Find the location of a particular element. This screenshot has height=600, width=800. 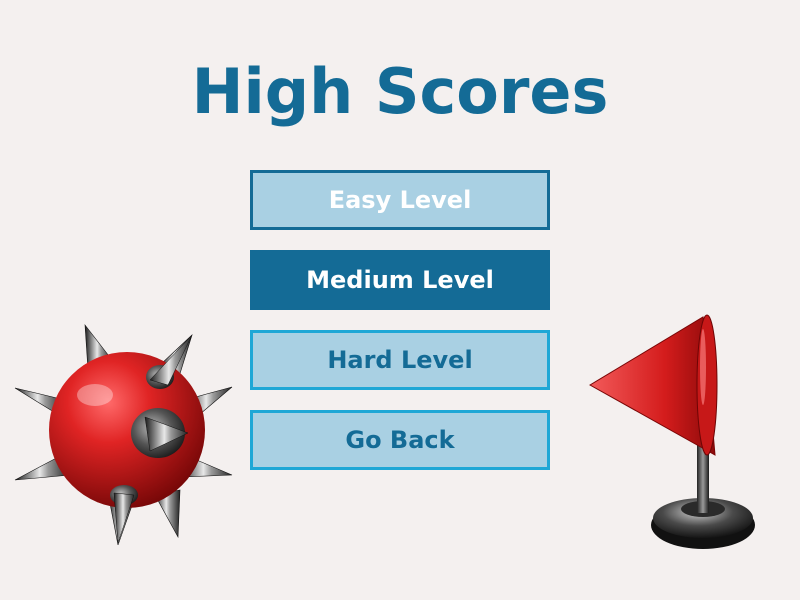

medium-level-button: Medium Level is located at coordinates (400, 280).